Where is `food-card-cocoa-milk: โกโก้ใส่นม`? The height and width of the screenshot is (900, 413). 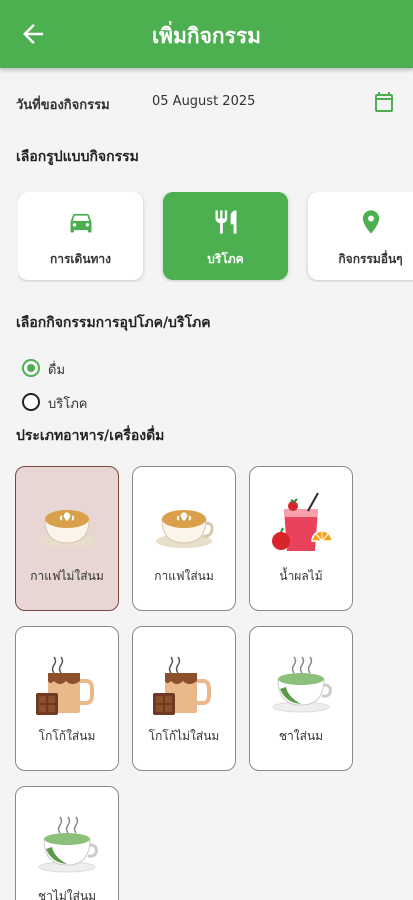 food-card-cocoa-milk: โกโก้ใส่นม is located at coordinates (67, 698).